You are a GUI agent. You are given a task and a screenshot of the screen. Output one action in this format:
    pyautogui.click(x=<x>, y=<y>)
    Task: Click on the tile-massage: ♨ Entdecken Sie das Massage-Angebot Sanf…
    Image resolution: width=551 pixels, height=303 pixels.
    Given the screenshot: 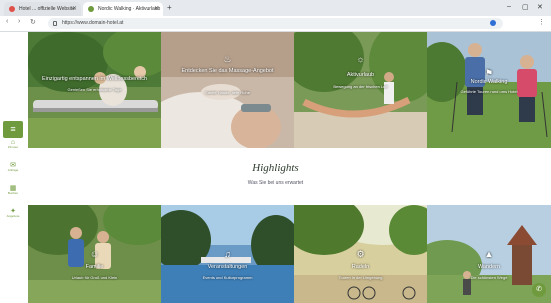 What is the action you would take?
    pyautogui.click(x=227, y=90)
    